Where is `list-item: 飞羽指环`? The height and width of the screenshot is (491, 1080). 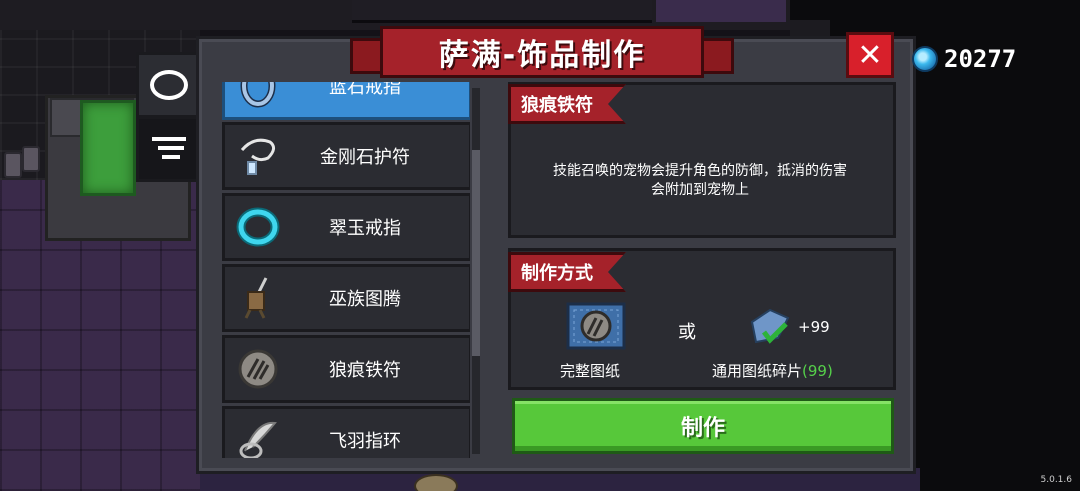
list-item: 飞羽指环 is located at coordinates (346, 432).